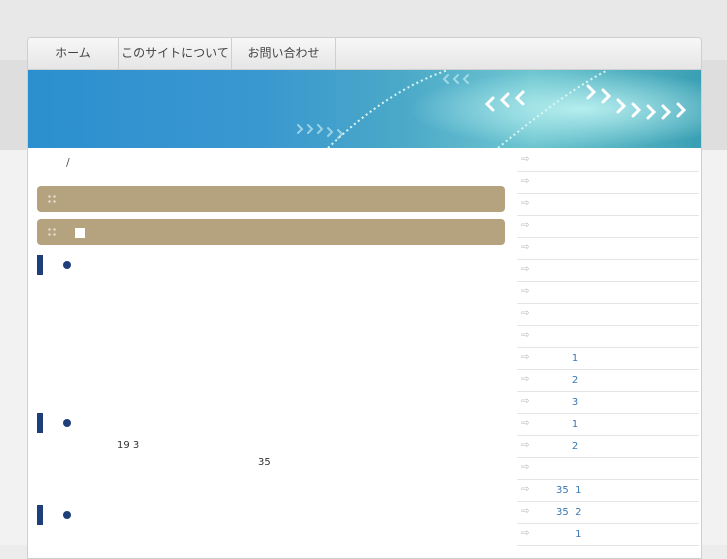 This screenshot has height=559, width=727. Describe the element at coordinates (128, 445) in the screenshot. I see `post-text-line-1: 19 3` at that location.